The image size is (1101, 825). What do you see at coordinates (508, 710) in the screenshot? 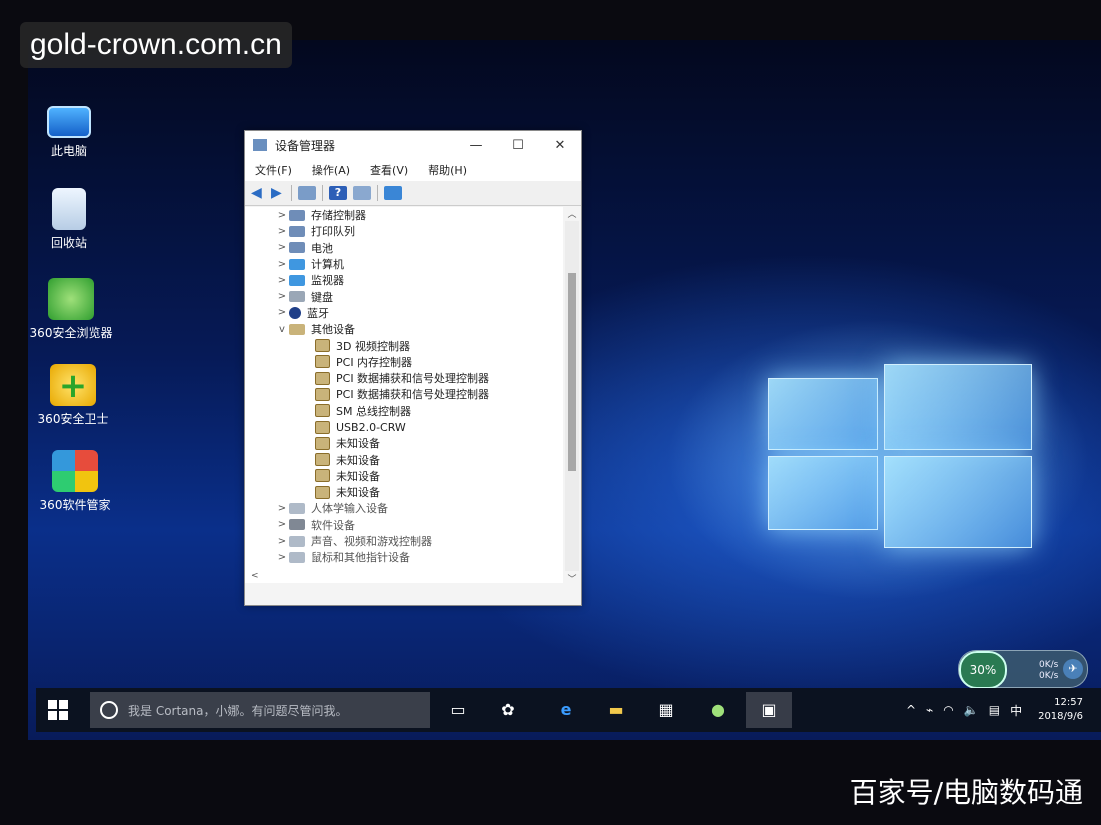
I see `app-icon: ✿` at bounding box center [508, 710].